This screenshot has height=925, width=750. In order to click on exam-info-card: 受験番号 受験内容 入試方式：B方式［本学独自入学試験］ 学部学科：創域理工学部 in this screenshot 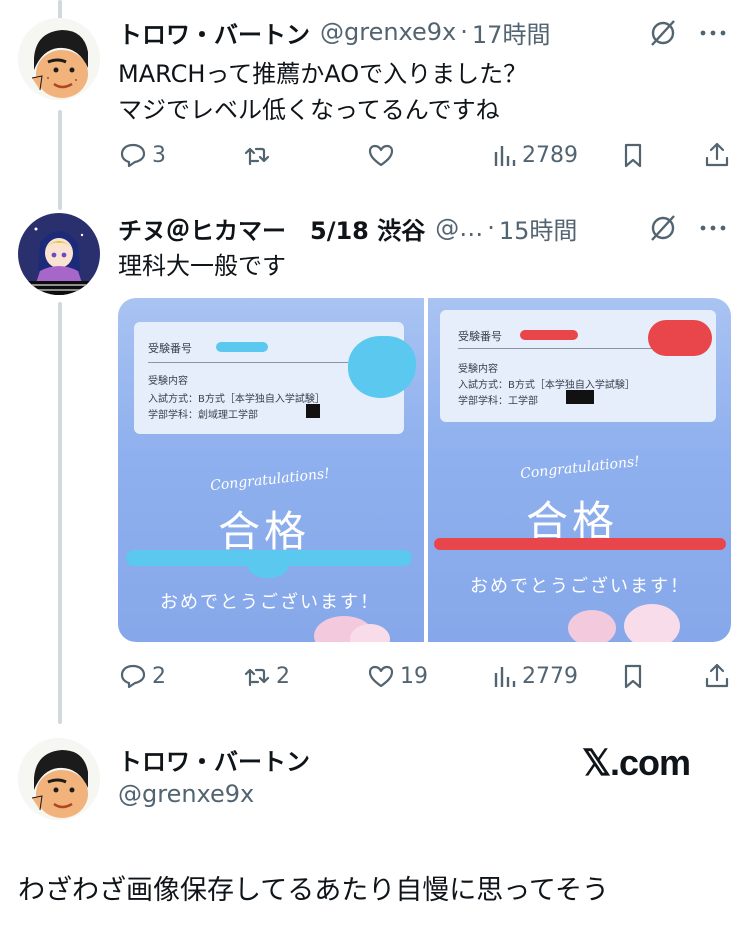, I will do `click(275, 378)`.